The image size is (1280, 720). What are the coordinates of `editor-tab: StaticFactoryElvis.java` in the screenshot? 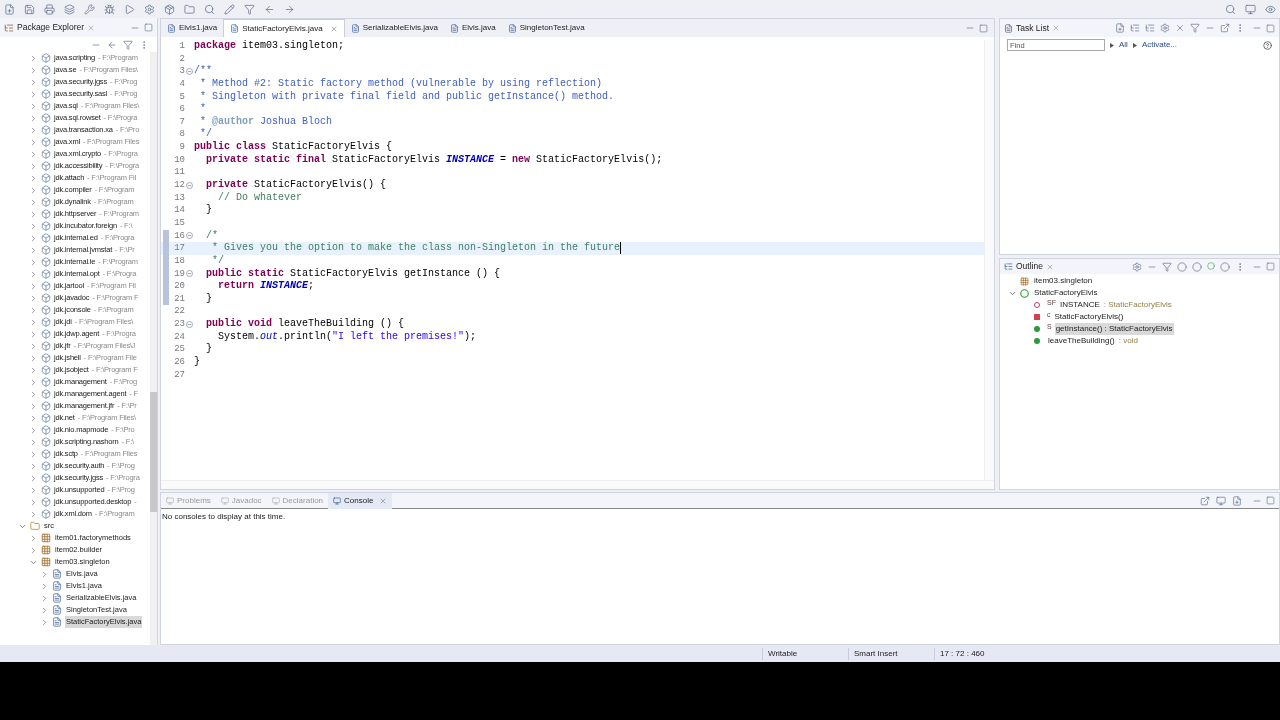 It's located at (284, 28).